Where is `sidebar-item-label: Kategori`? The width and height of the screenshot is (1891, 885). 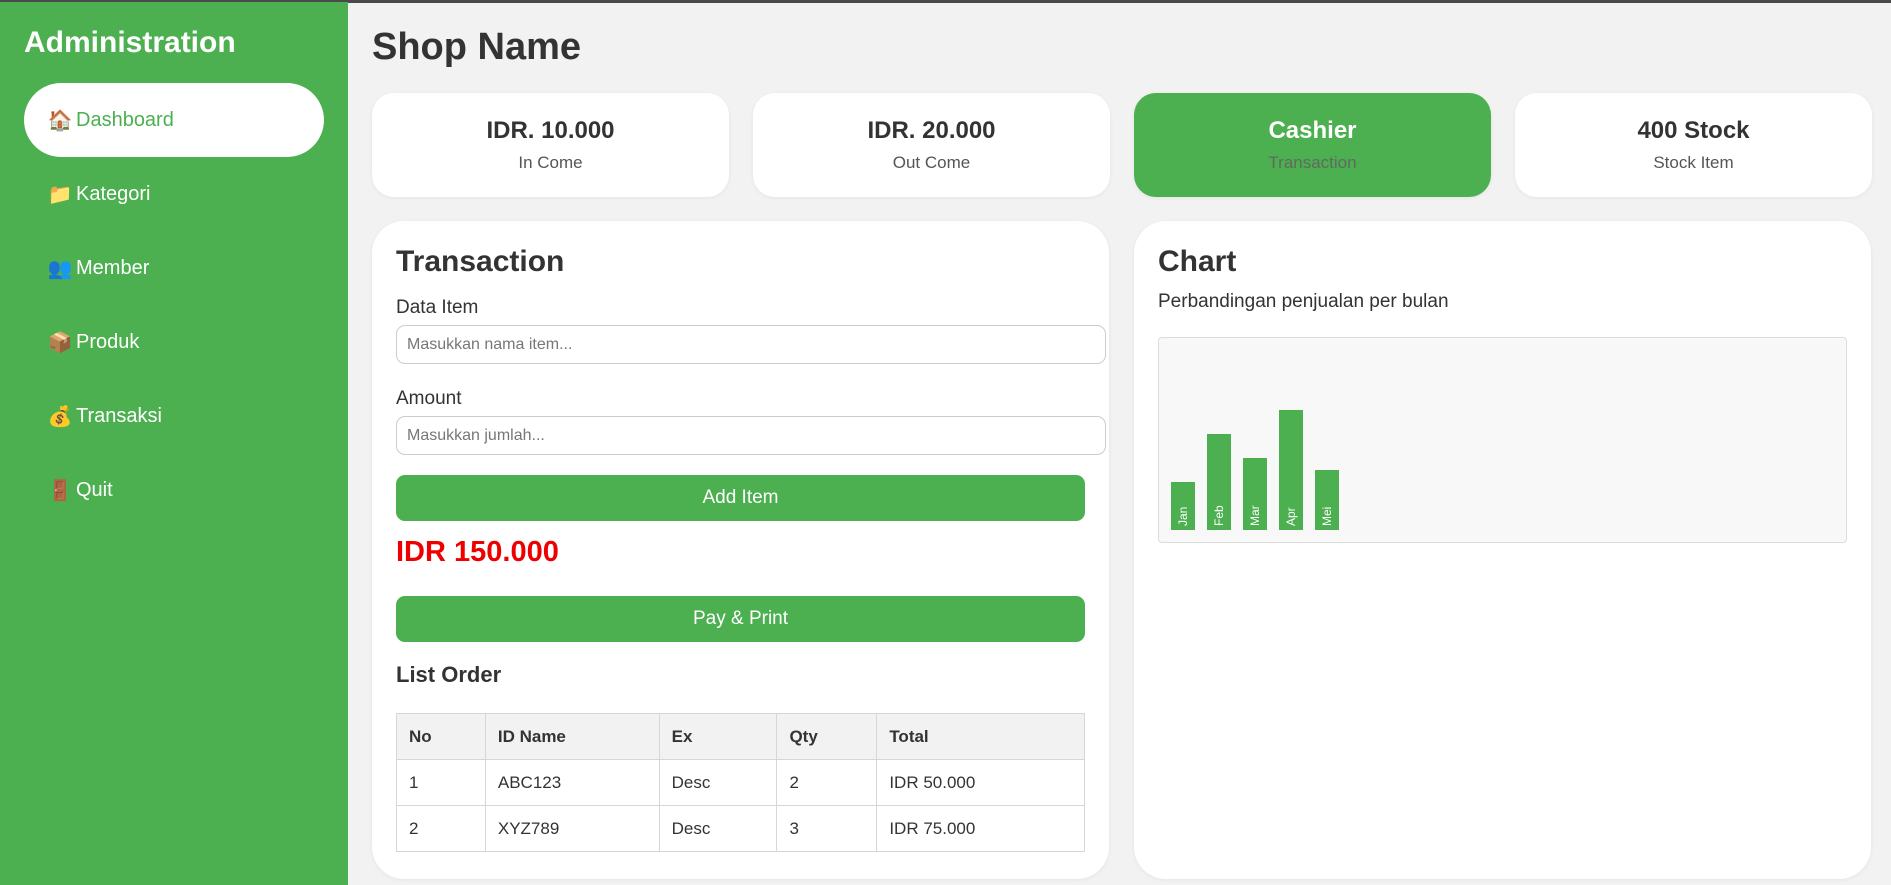
sidebar-item-label: Kategori is located at coordinates (113, 193).